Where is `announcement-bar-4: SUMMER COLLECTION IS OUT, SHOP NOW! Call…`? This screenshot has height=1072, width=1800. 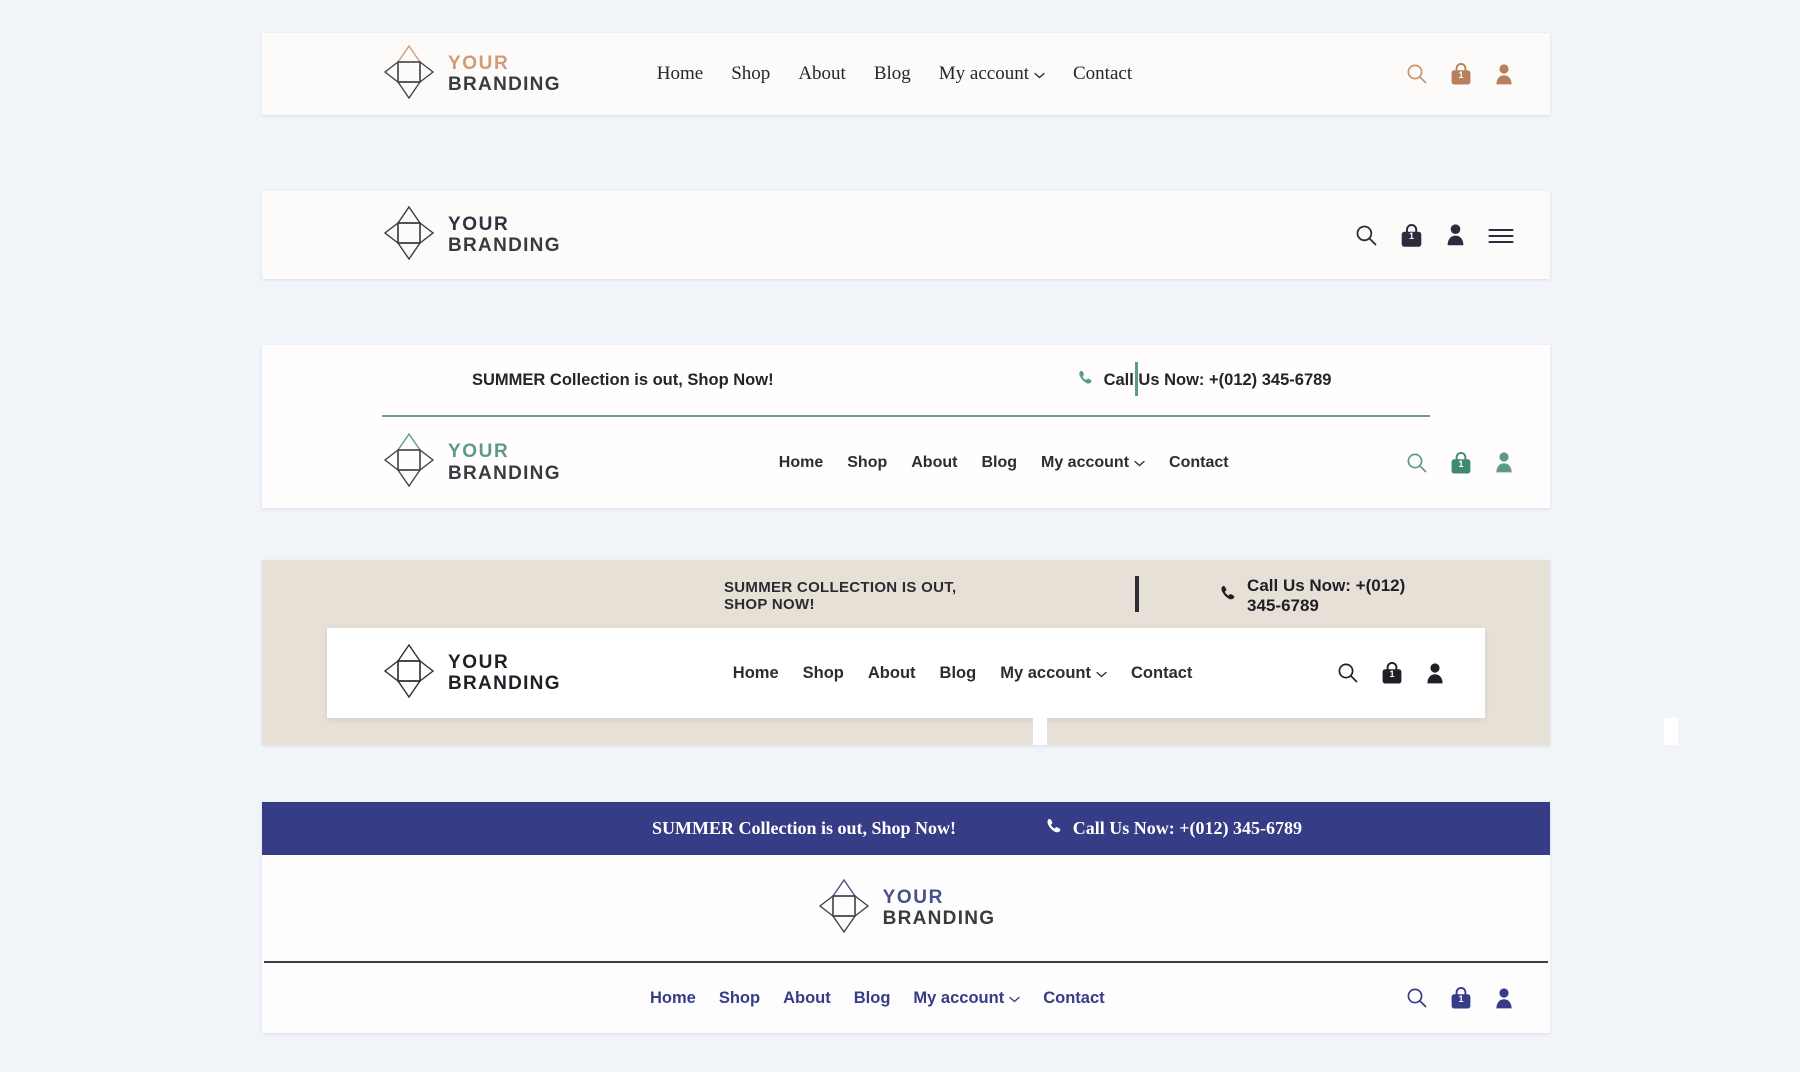 announcement-bar-4: SUMMER COLLECTION IS OUT, SHOP NOW! Call… is located at coordinates (906, 596).